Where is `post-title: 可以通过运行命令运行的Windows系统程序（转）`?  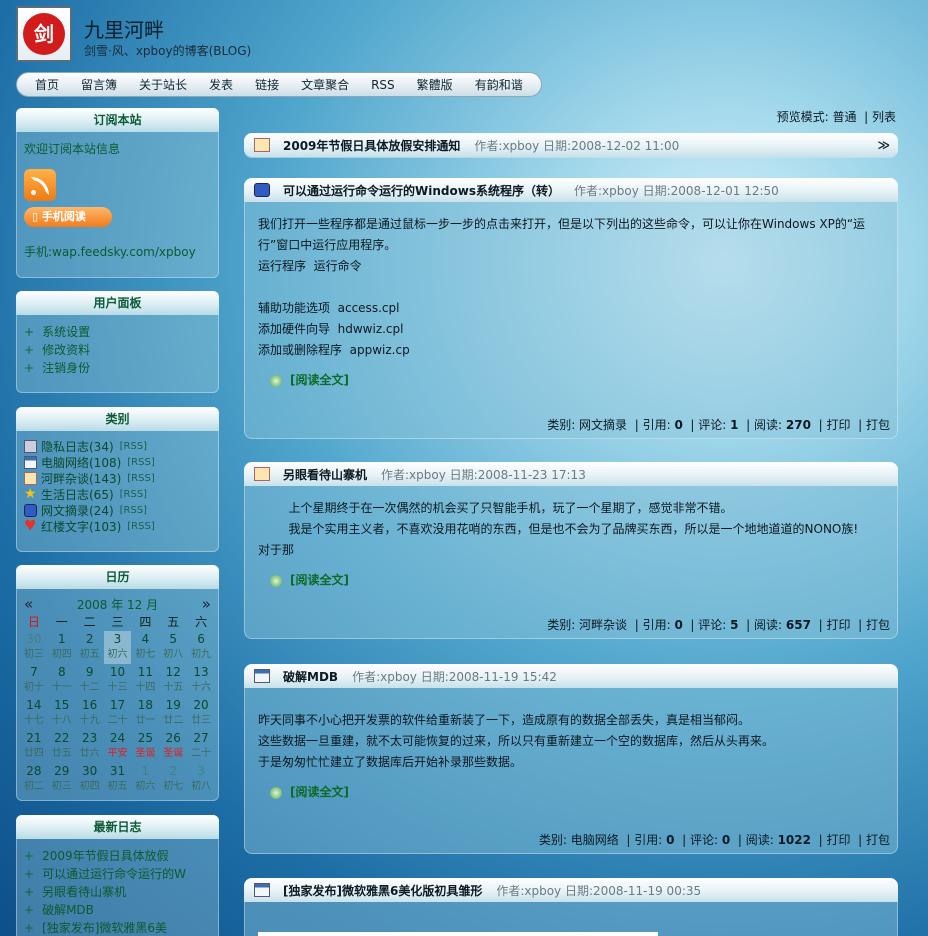 post-title: 可以通过运行命令运行的Windows系统程序（转） is located at coordinates (421, 190).